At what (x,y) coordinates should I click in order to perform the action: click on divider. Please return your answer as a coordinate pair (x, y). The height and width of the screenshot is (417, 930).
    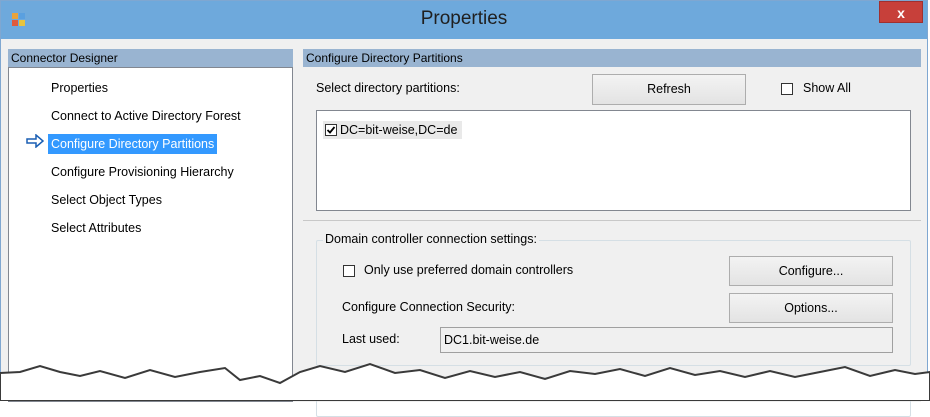
    Looking at the image, I should click on (612, 220).